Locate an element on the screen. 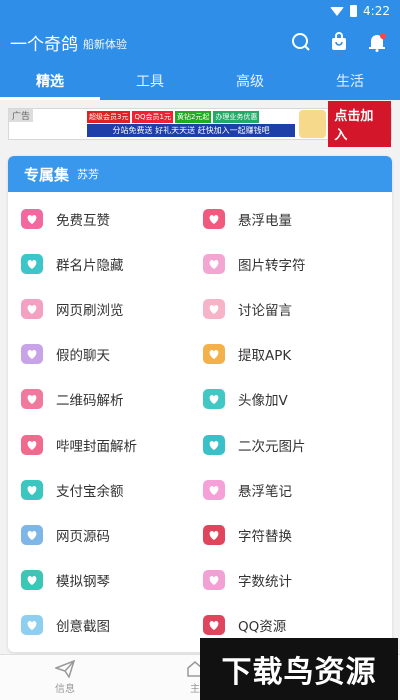  feature-item: 网页源码 is located at coordinates (104, 534).